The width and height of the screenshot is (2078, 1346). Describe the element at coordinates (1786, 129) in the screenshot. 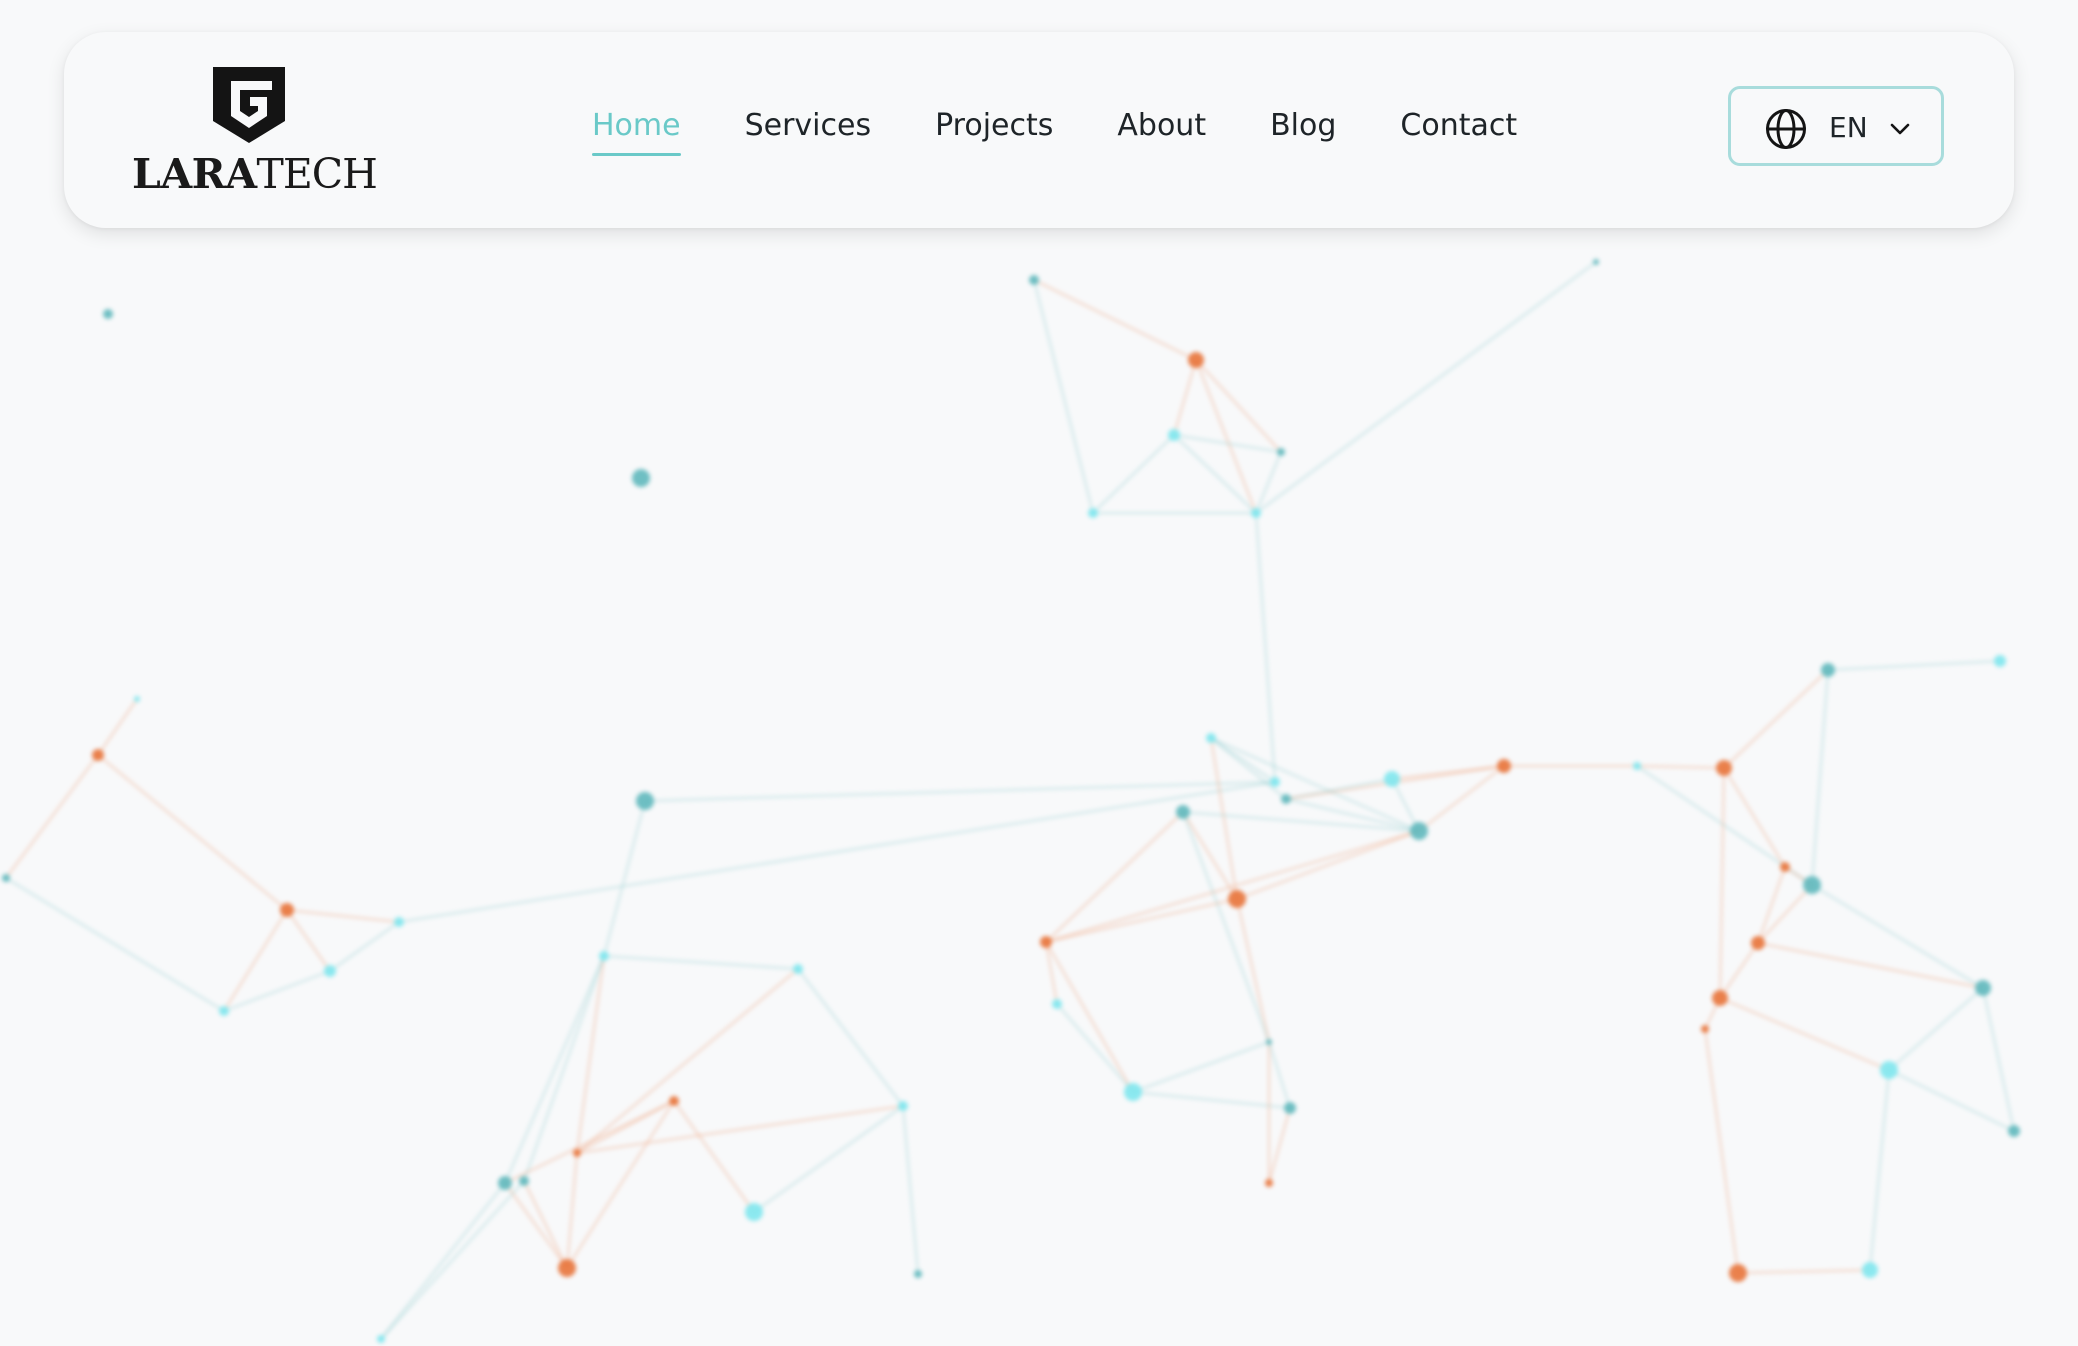

I see `globe-icon` at that location.